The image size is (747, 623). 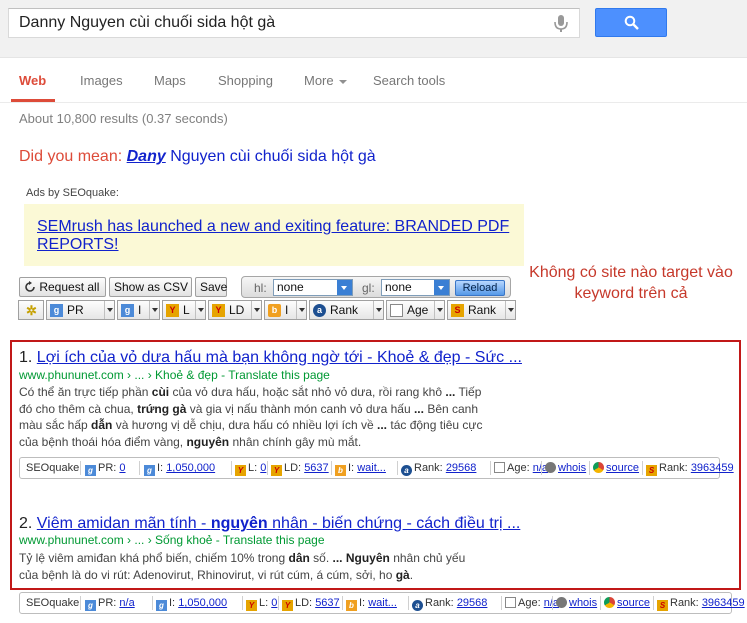 I want to click on settings-button: ✲, so click(x=31, y=310).